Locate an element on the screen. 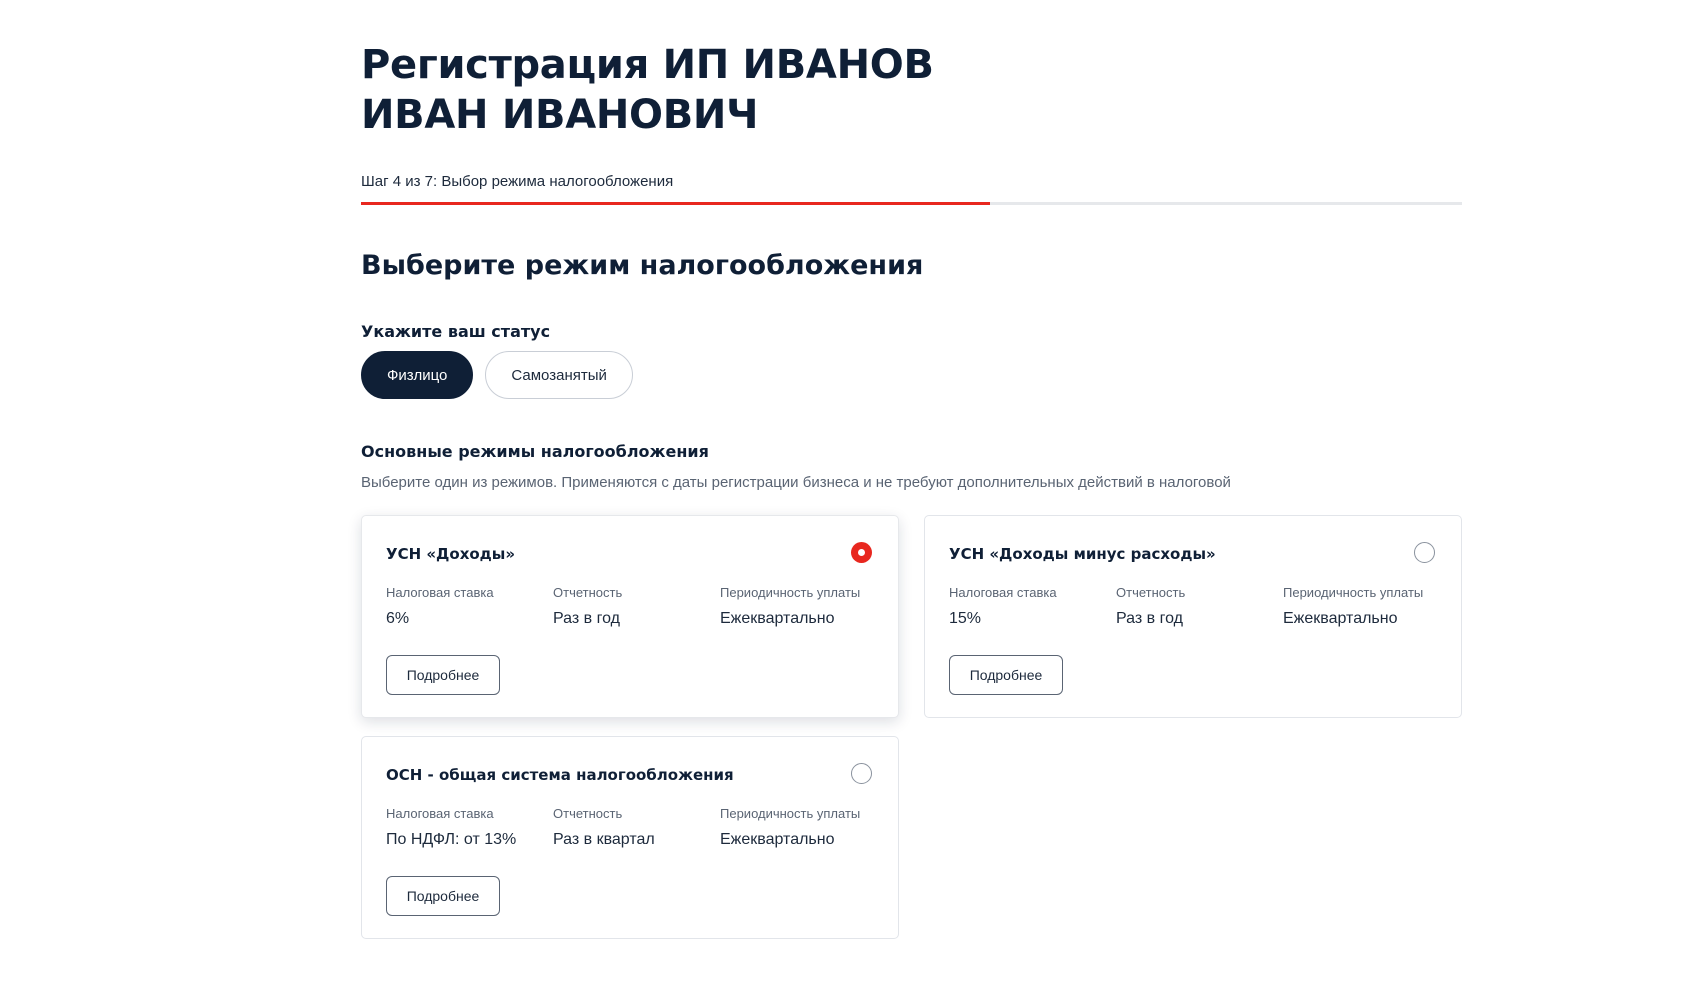  card-title: УСН «Доходы» is located at coordinates (451, 554).